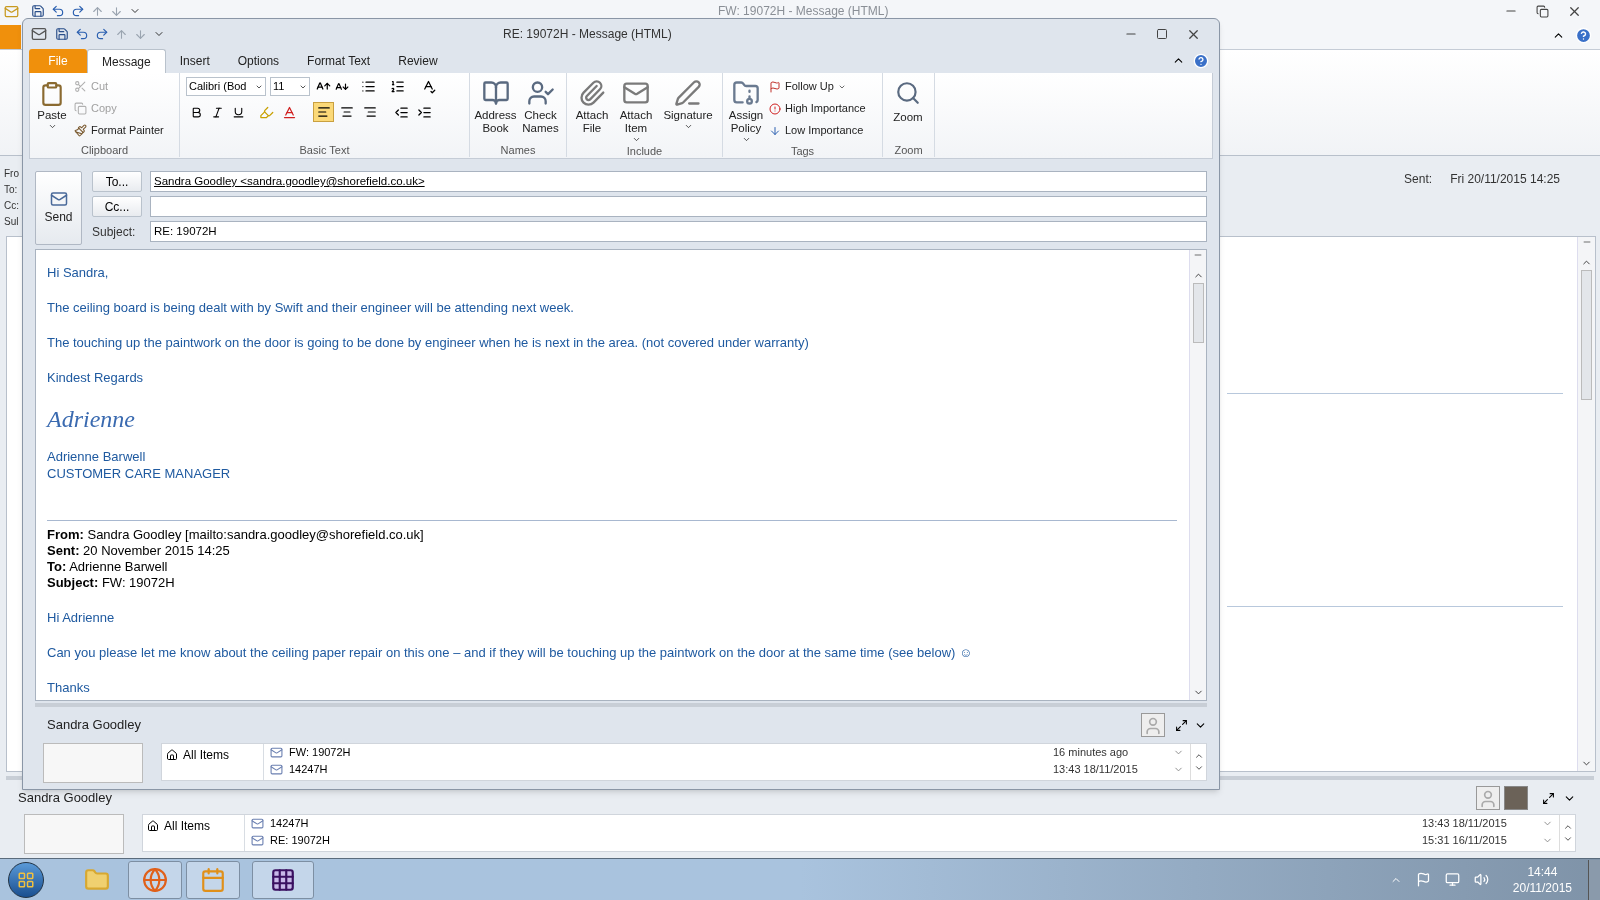 The image size is (1600, 900). Describe the element at coordinates (258, 61) in the screenshot. I see `ribbon-tab: Options` at that location.